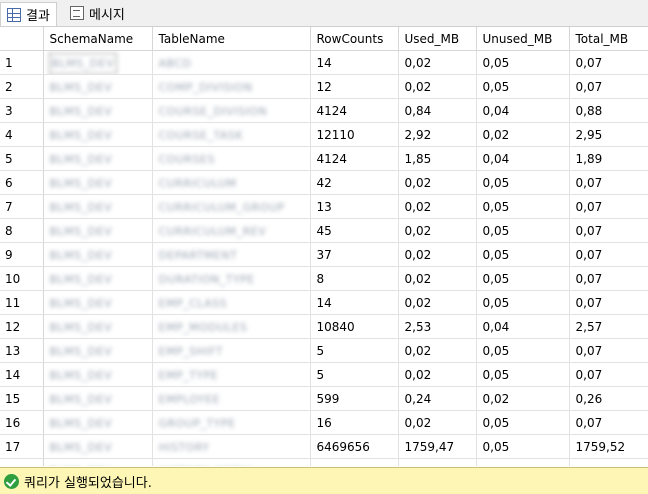 The width and height of the screenshot is (648, 494). What do you see at coordinates (608, 446) in the screenshot?
I see `total-mb-cell: 1759,52` at bounding box center [608, 446].